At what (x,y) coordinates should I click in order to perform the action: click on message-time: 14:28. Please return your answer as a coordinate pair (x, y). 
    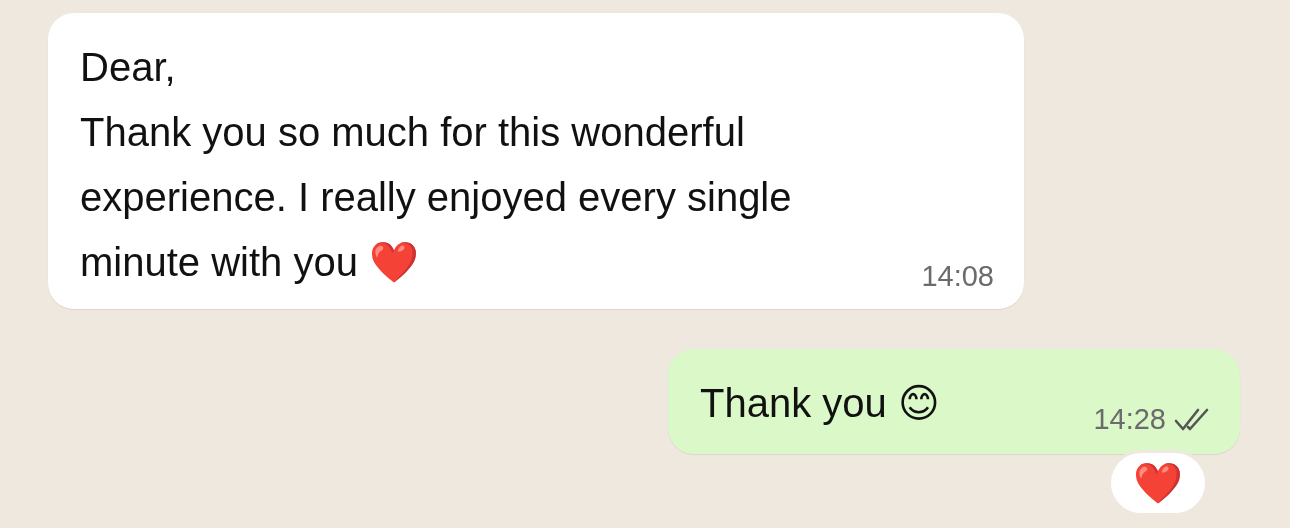
    Looking at the image, I should click on (1129, 419).